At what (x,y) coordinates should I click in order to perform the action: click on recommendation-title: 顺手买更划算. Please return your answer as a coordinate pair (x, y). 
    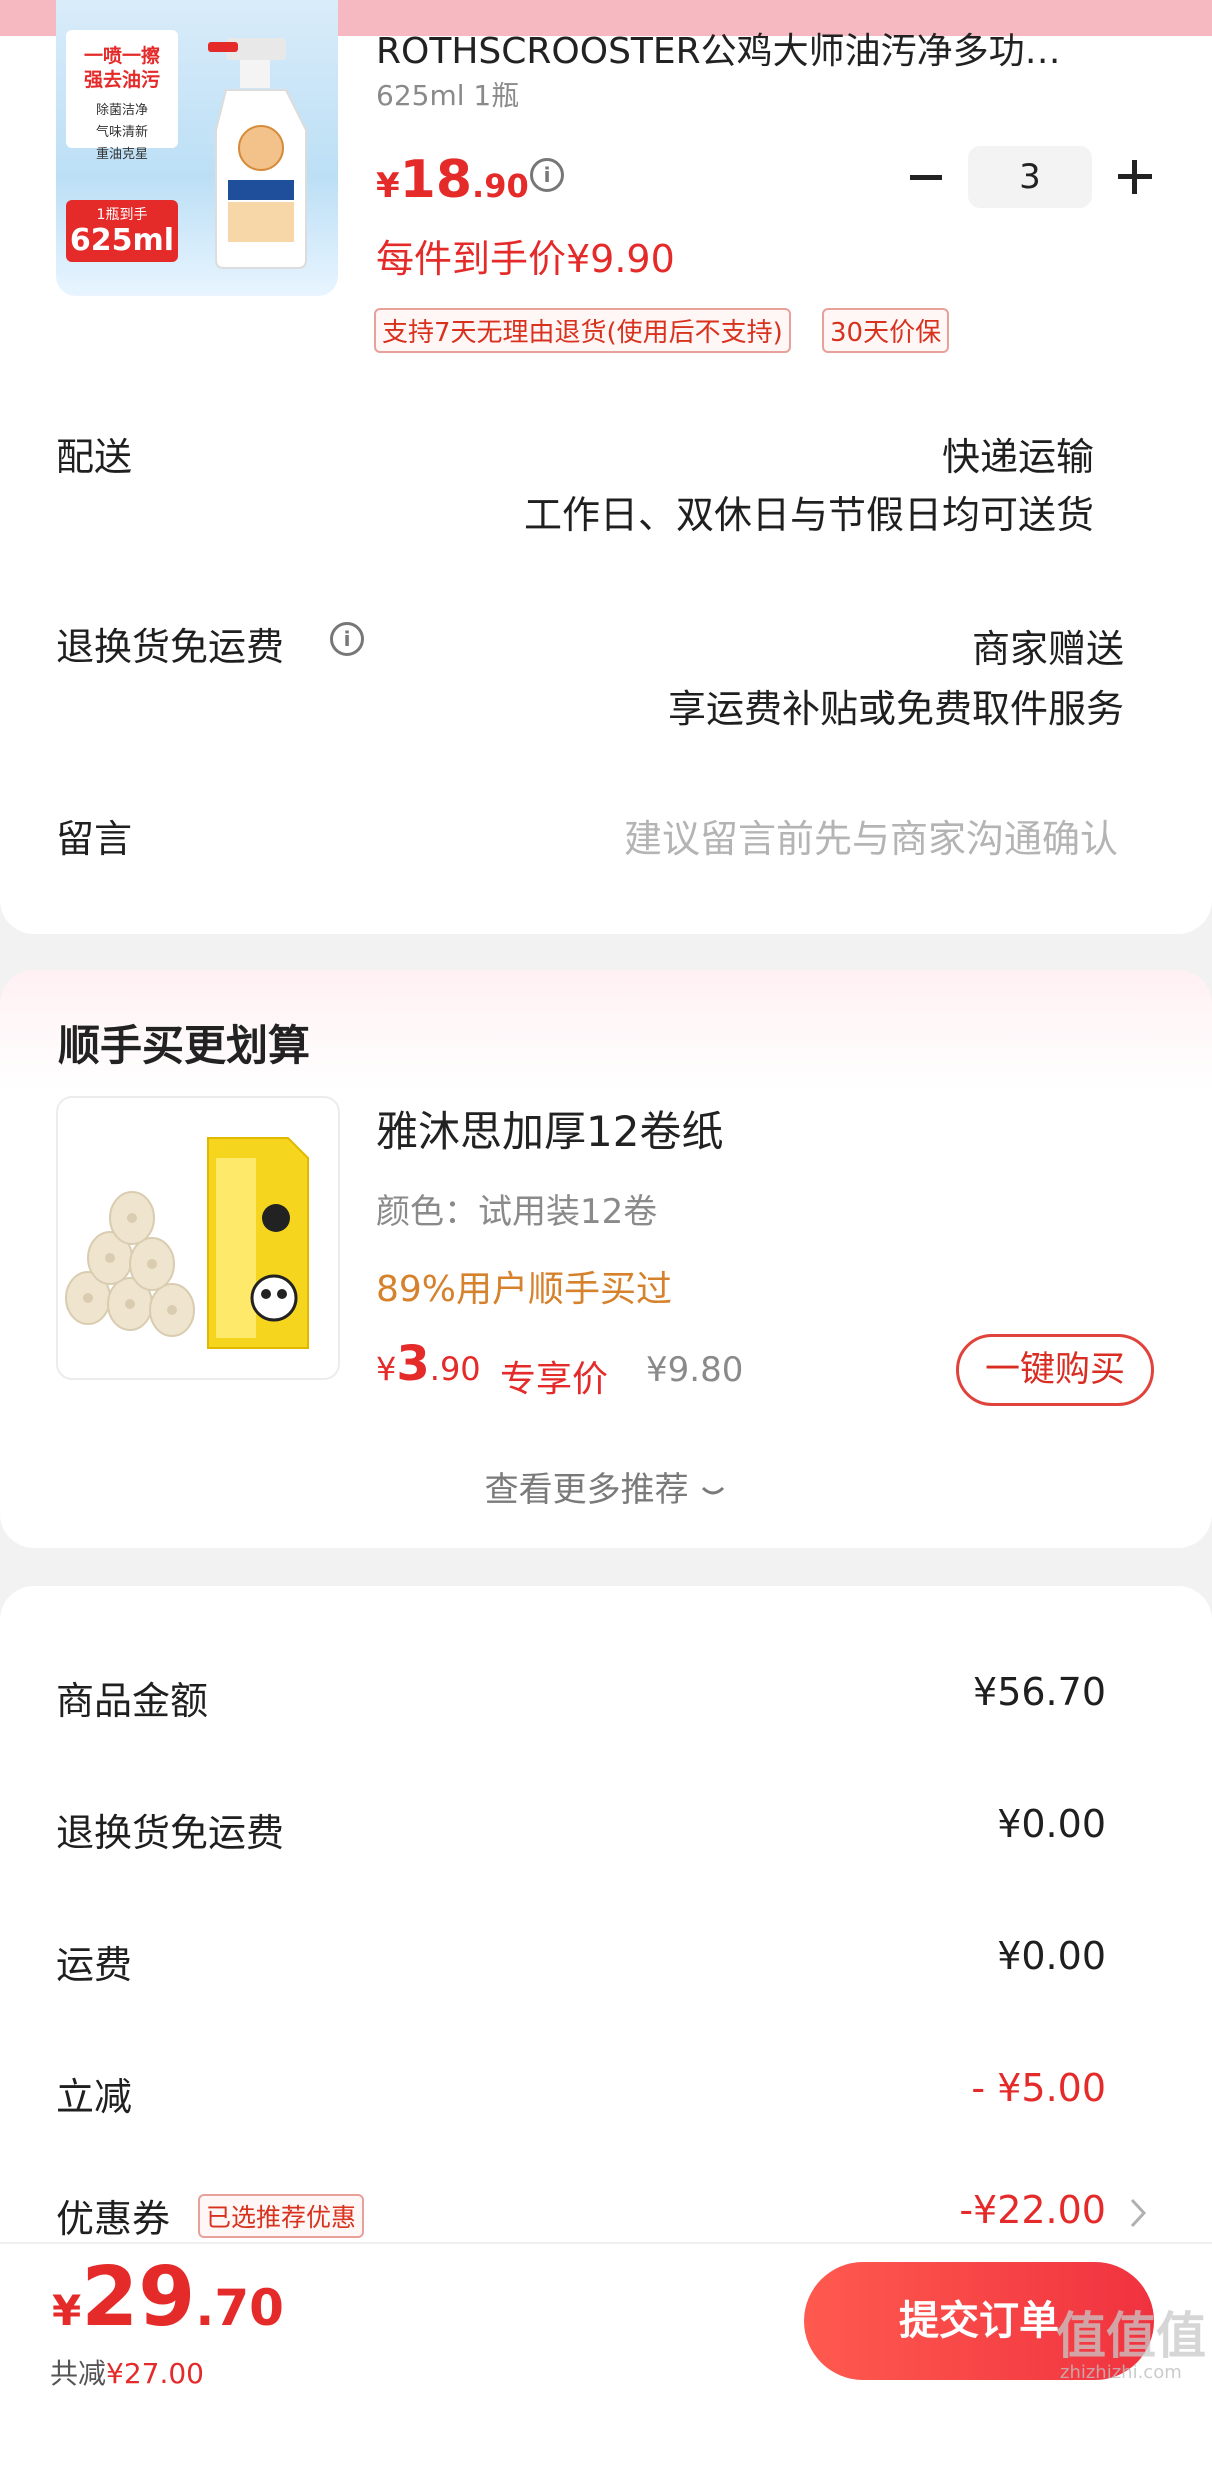
    Looking at the image, I should click on (184, 1045).